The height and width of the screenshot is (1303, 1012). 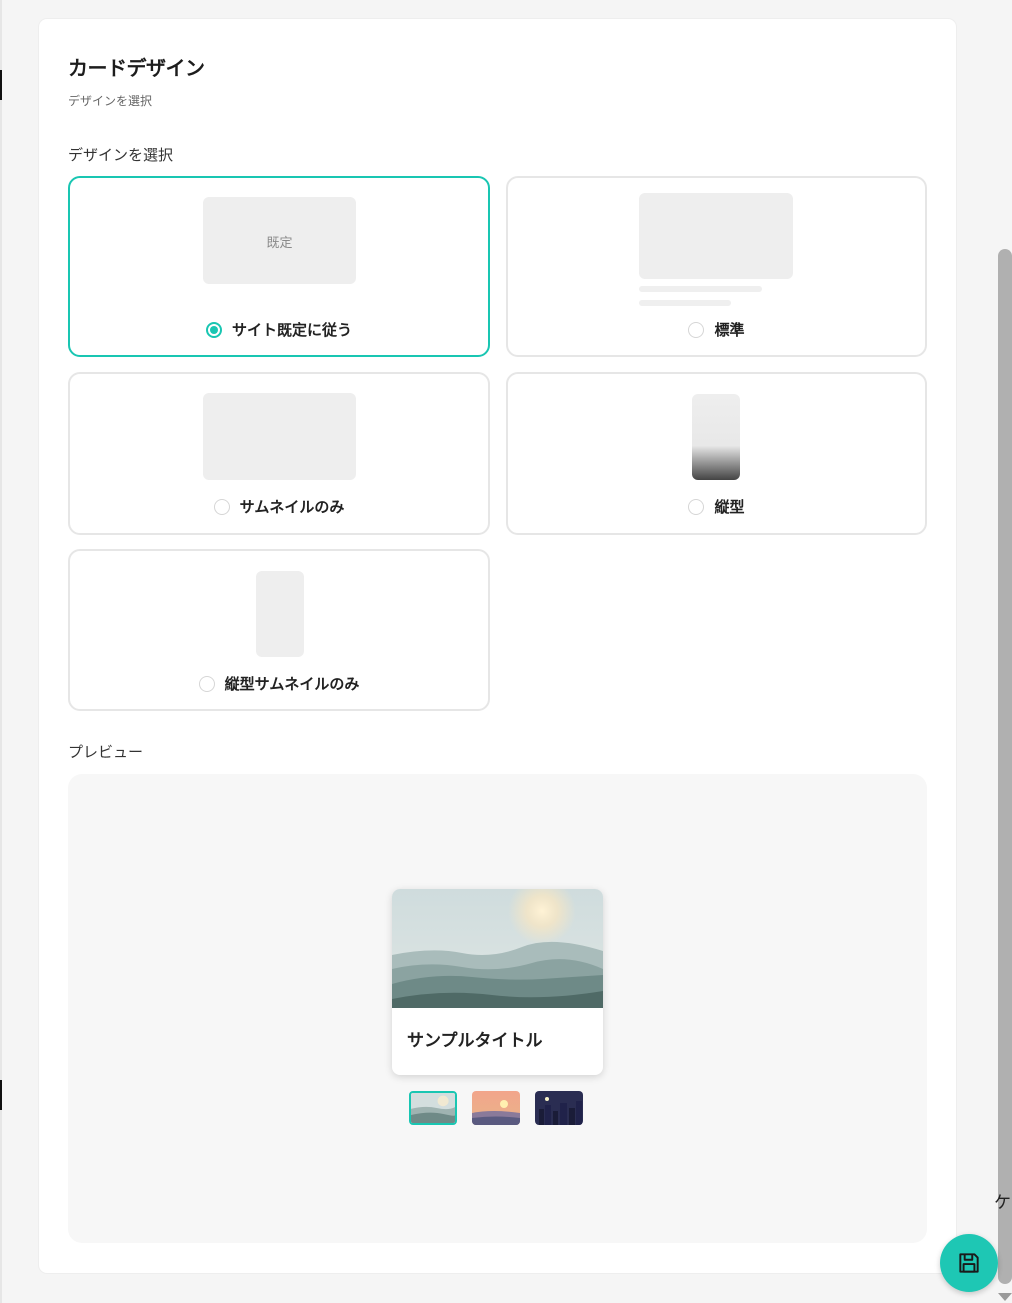 What do you see at coordinates (279, 436) in the screenshot?
I see `design-thumb-thumbnail-only` at bounding box center [279, 436].